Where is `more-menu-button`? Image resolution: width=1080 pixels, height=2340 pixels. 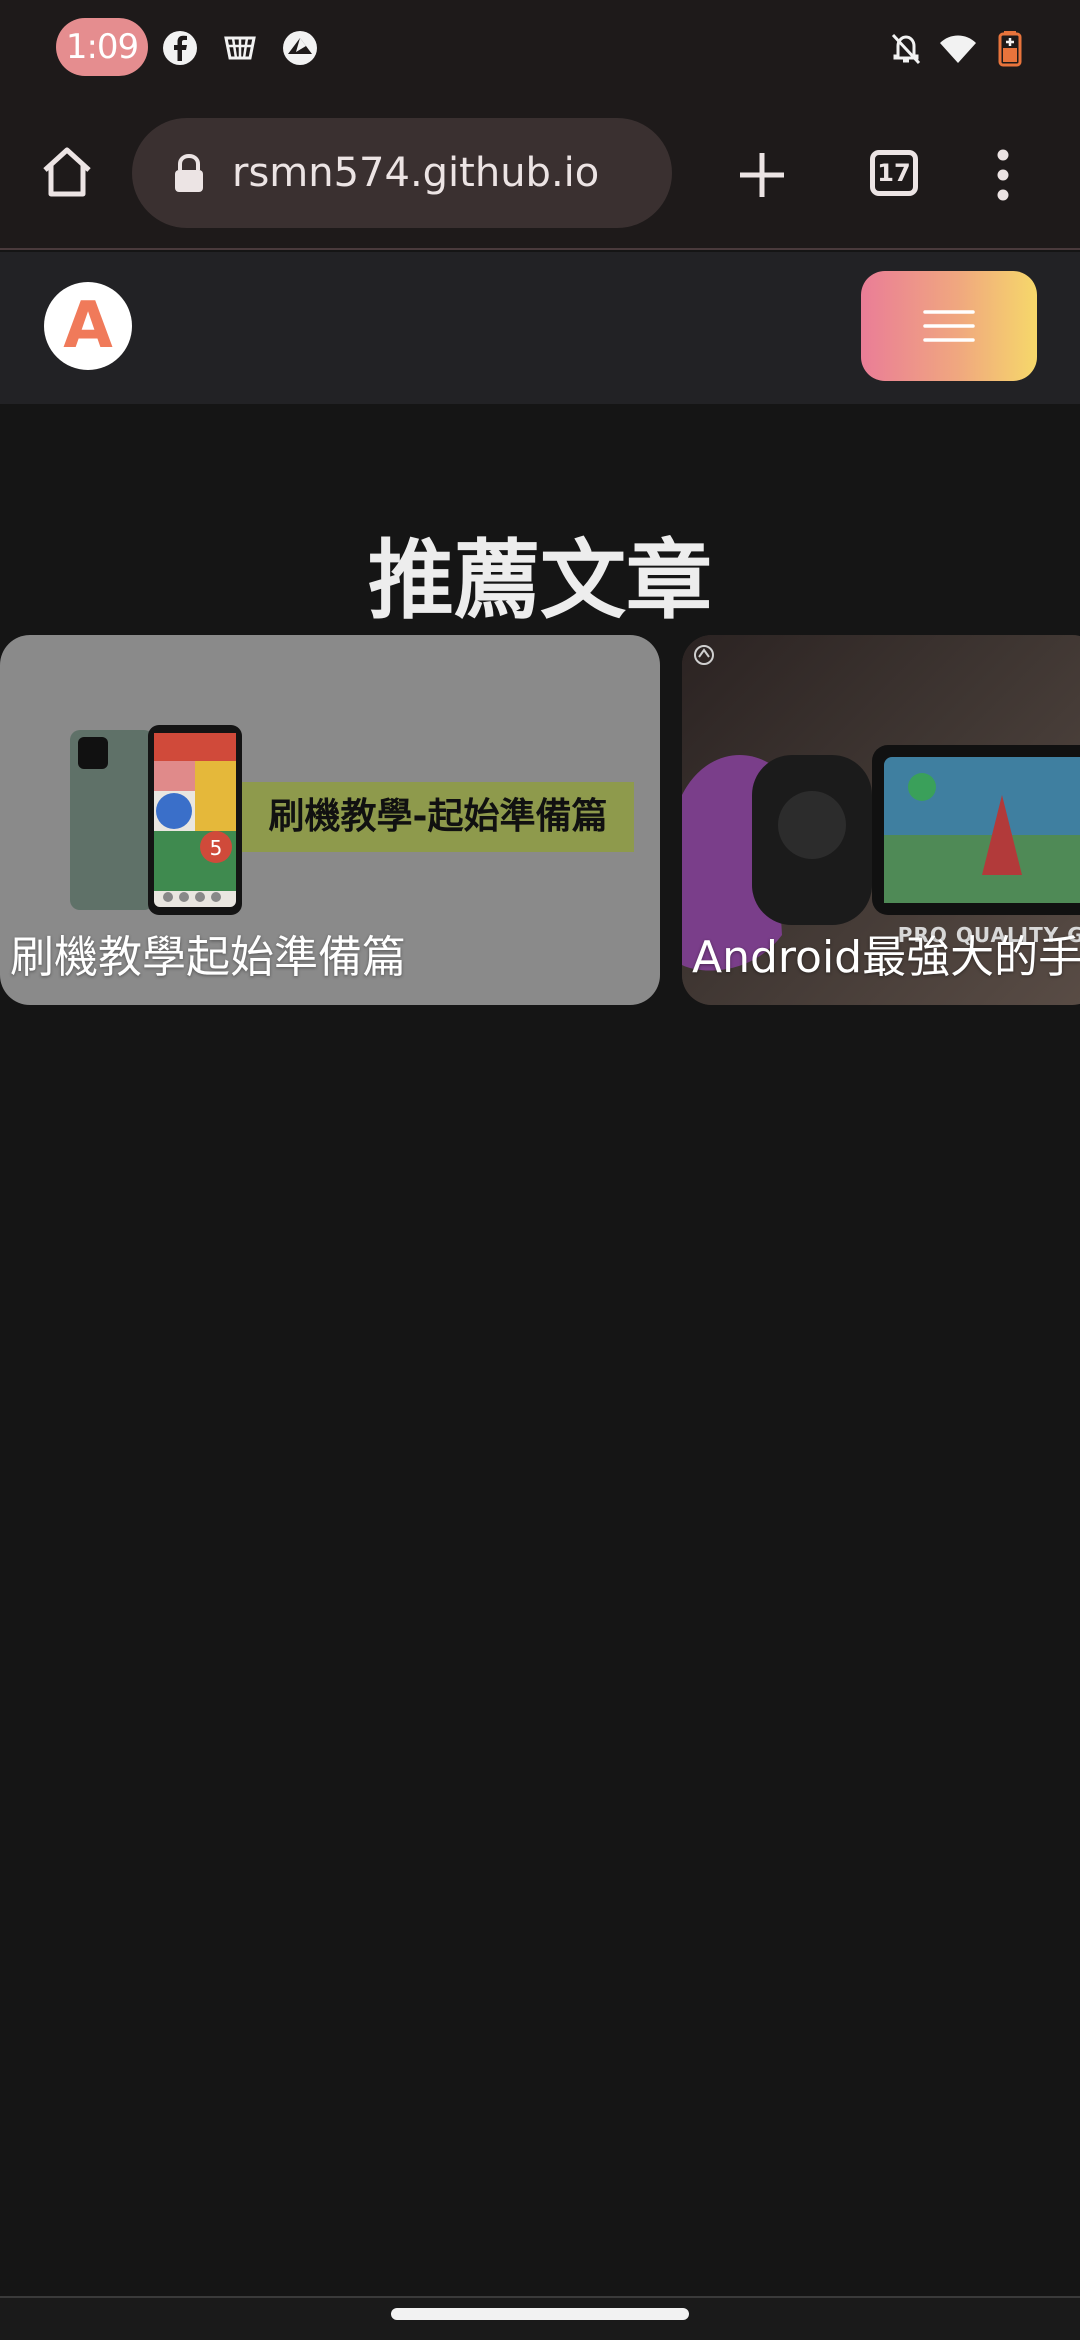
more-menu-button is located at coordinates (1003, 175).